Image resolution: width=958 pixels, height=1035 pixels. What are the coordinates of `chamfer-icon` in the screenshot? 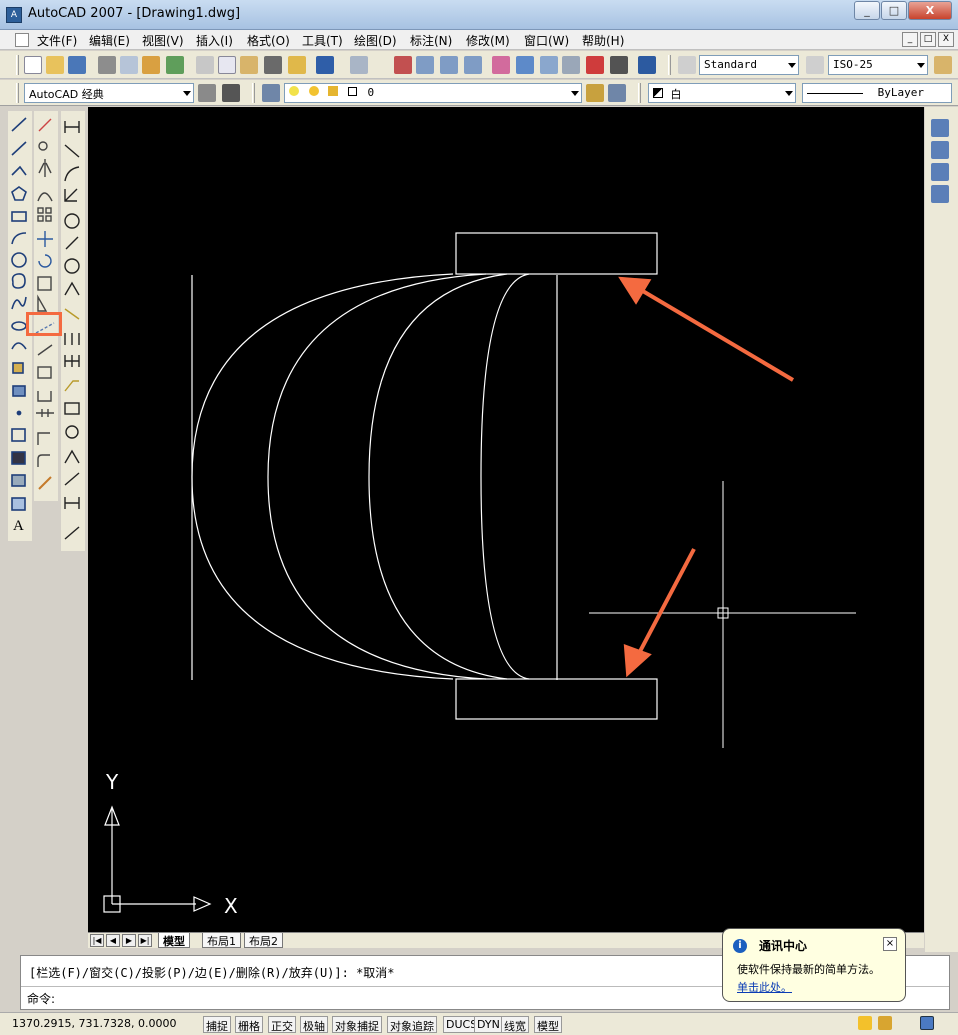 It's located at (43, 438).